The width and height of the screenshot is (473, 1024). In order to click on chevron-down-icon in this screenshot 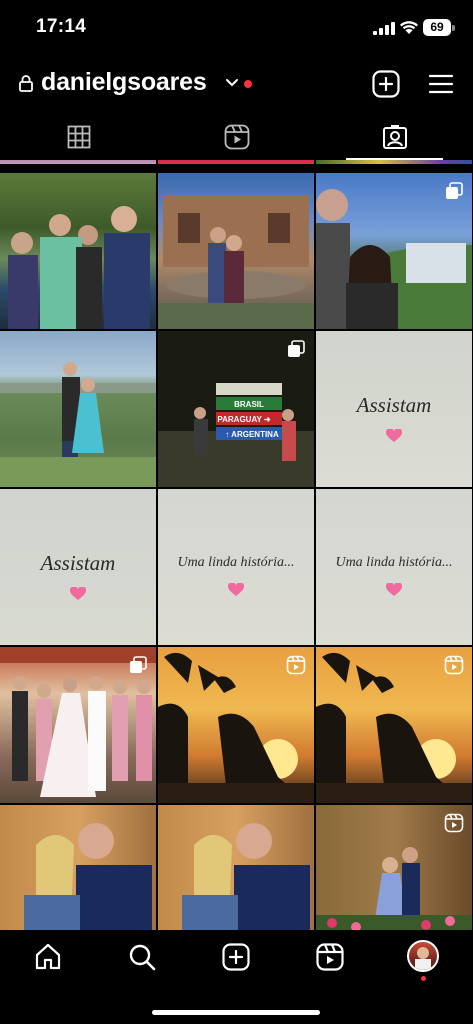, I will do `click(232, 83)`.